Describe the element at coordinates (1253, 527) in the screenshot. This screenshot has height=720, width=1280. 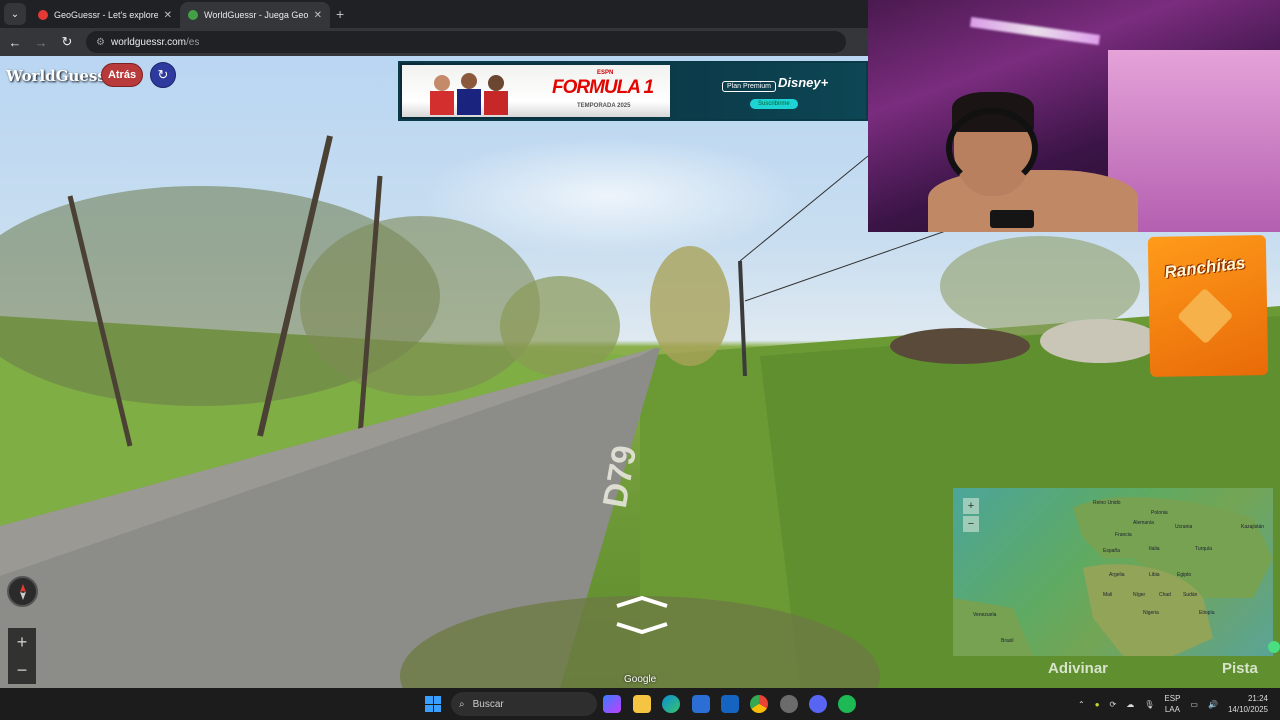
I see `map-label: Kazajistán` at that location.